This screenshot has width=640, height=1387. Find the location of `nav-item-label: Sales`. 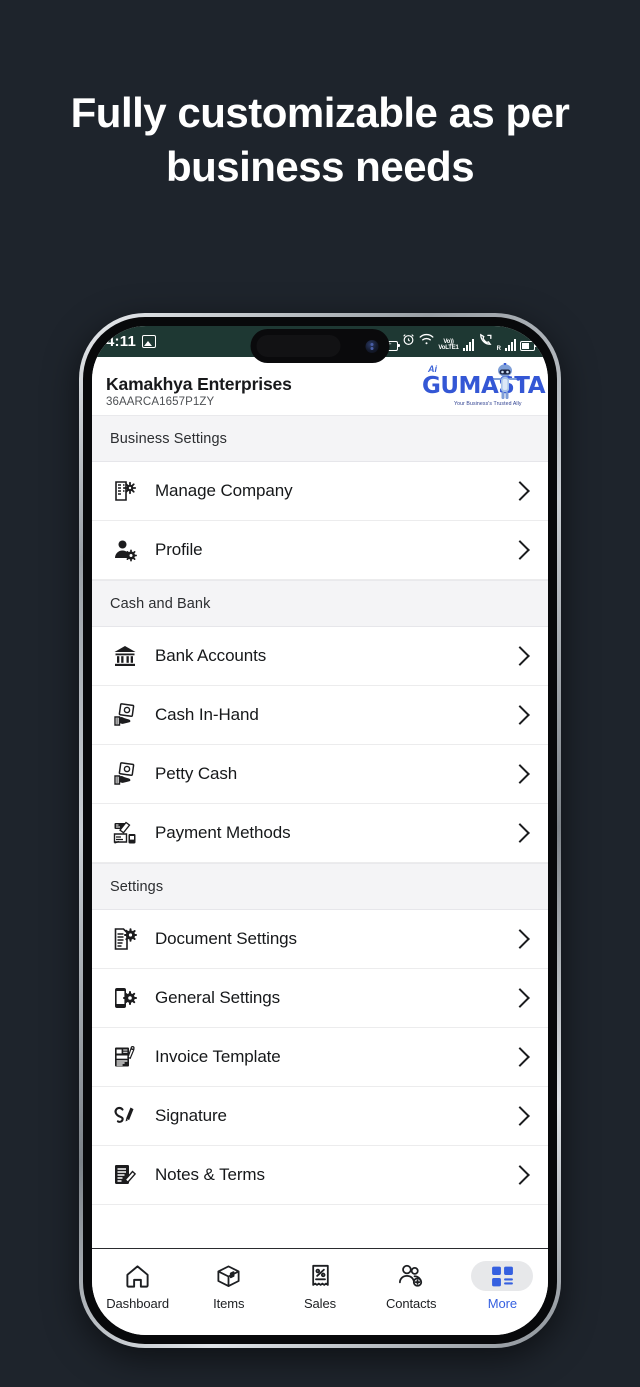

nav-item-label: Sales is located at coordinates (320, 1303).